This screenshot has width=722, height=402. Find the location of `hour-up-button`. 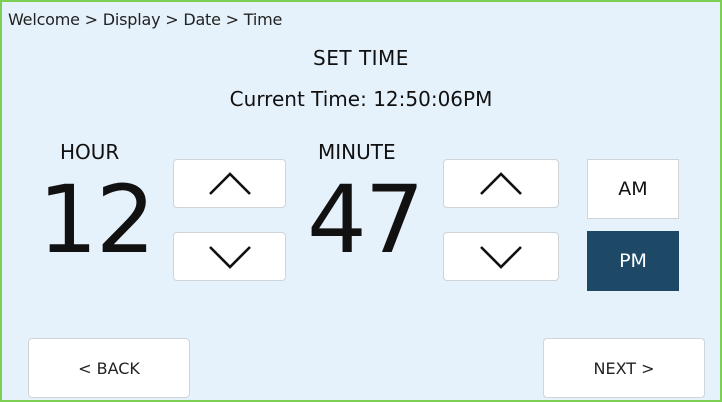

hour-up-button is located at coordinates (229, 183).